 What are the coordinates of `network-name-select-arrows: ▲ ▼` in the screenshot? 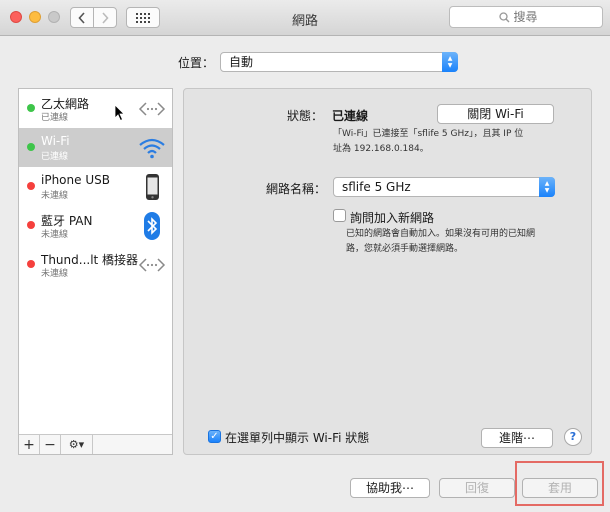 It's located at (547, 187).